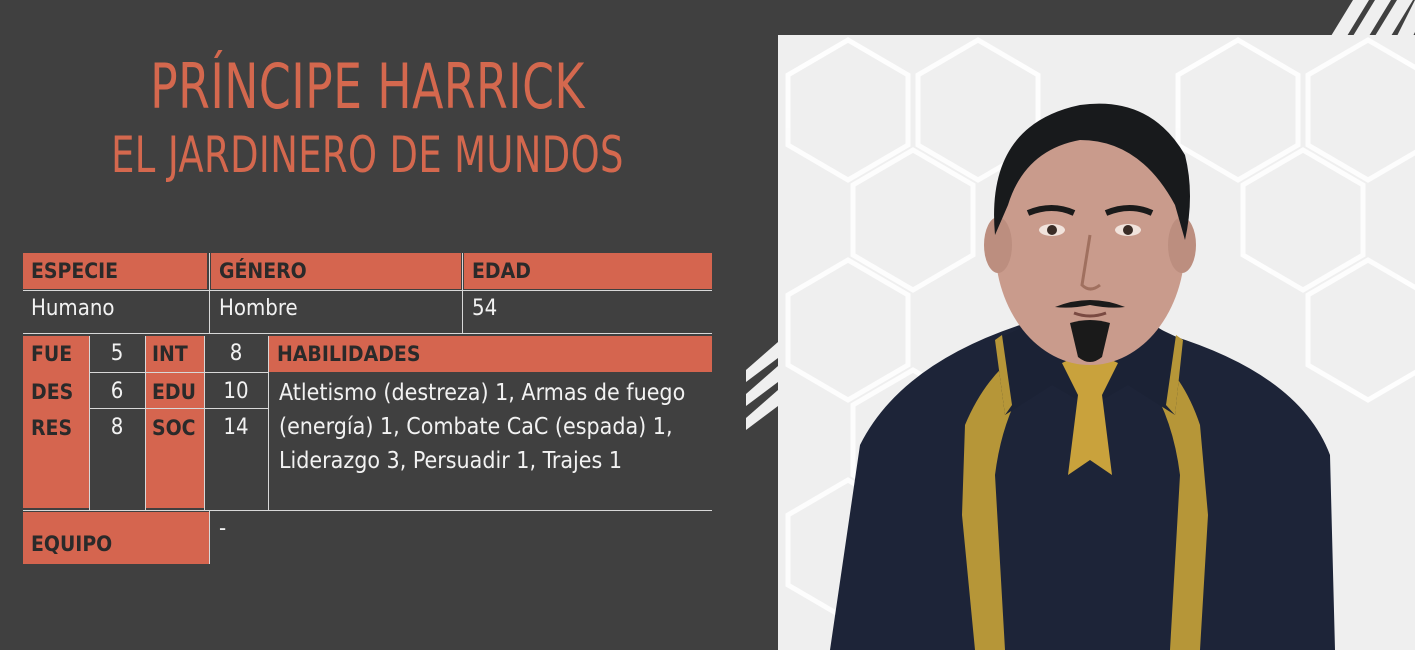 The width and height of the screenshot is (1415, 650). What do you see at coordinates (117, 353) in the screenshot?
I see `fue-value: 5` at bounding box center [117, 353].